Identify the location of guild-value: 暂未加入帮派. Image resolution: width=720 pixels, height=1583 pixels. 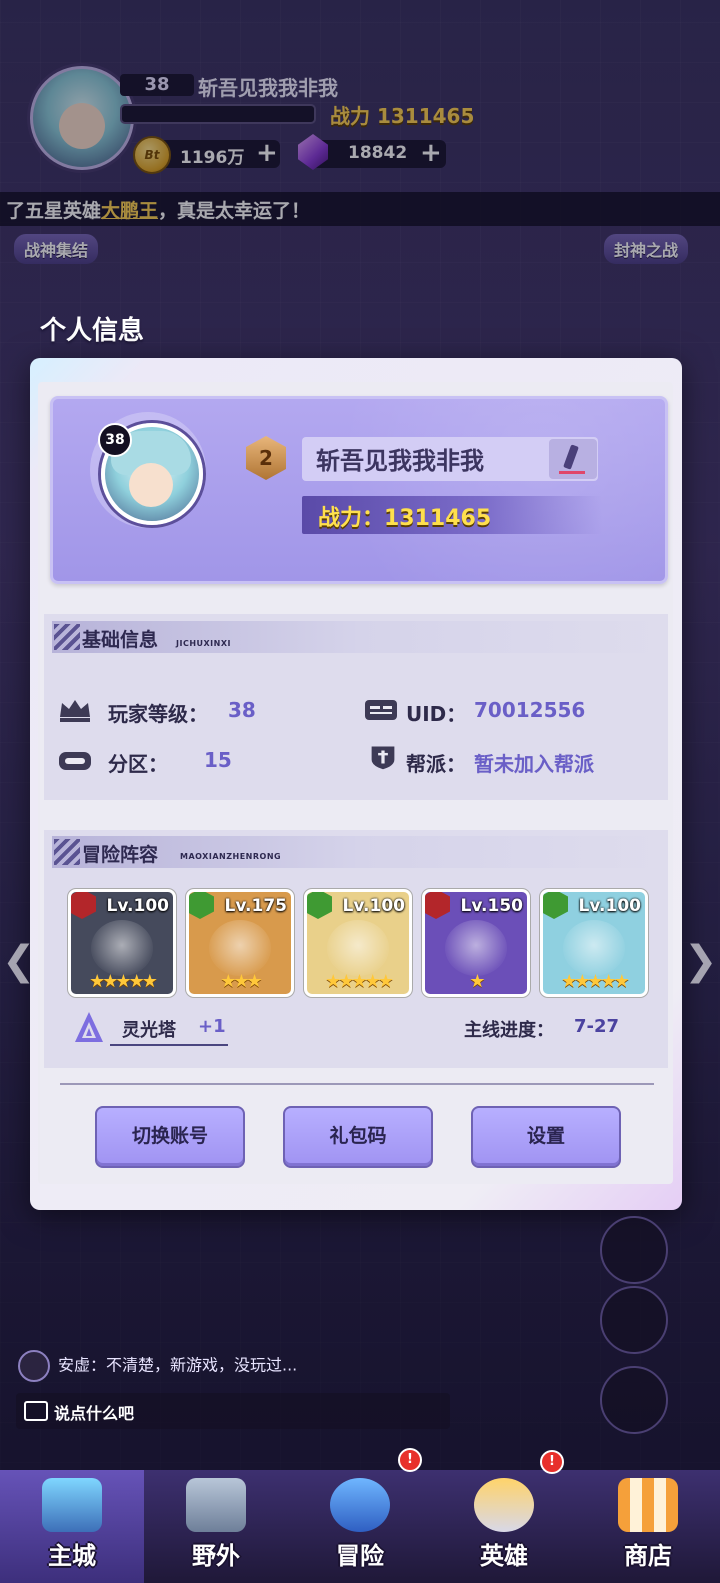
(534, 764).